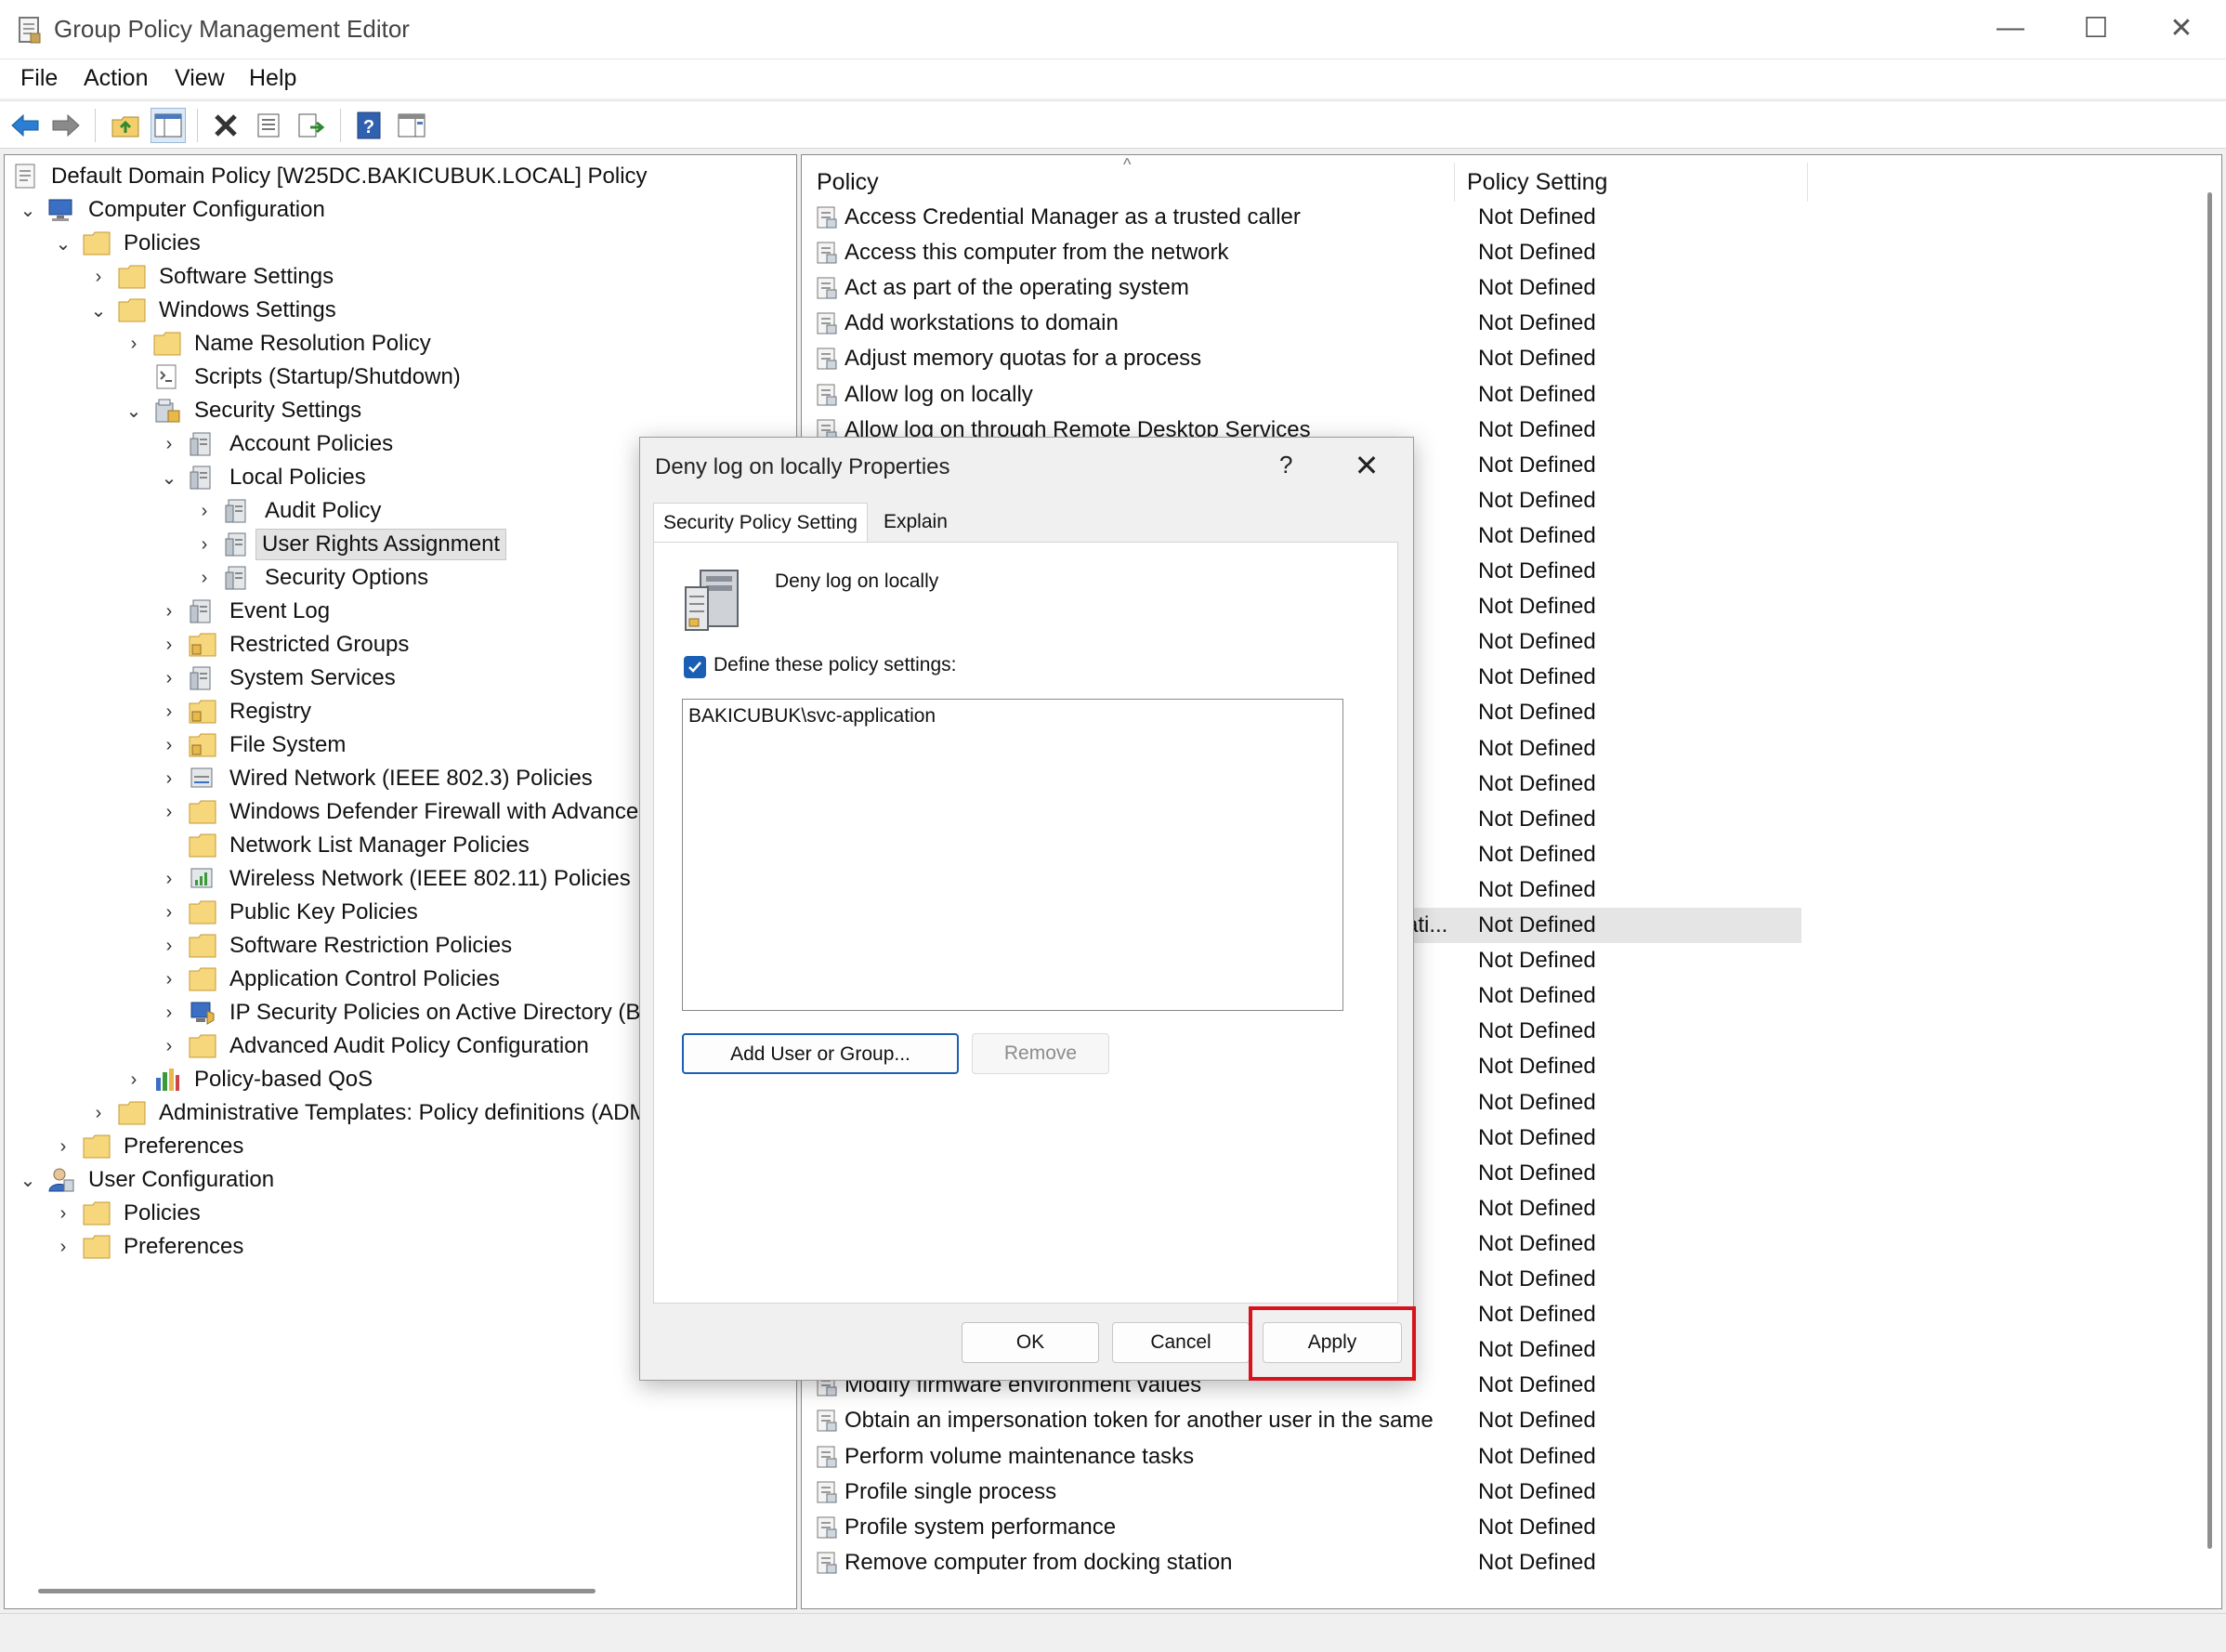  What do you see at coordinates (126, 125) in the screenshot?
I see `up-folder-button` at bounding box center [126, 125].